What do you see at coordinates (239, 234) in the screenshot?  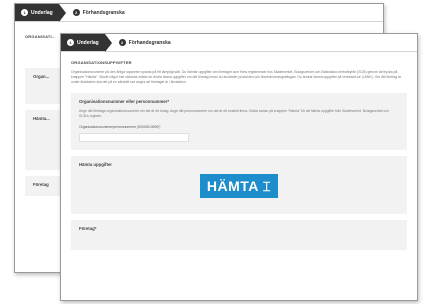 I see `company-panel: Företag*` at bounding box center [239, 234].